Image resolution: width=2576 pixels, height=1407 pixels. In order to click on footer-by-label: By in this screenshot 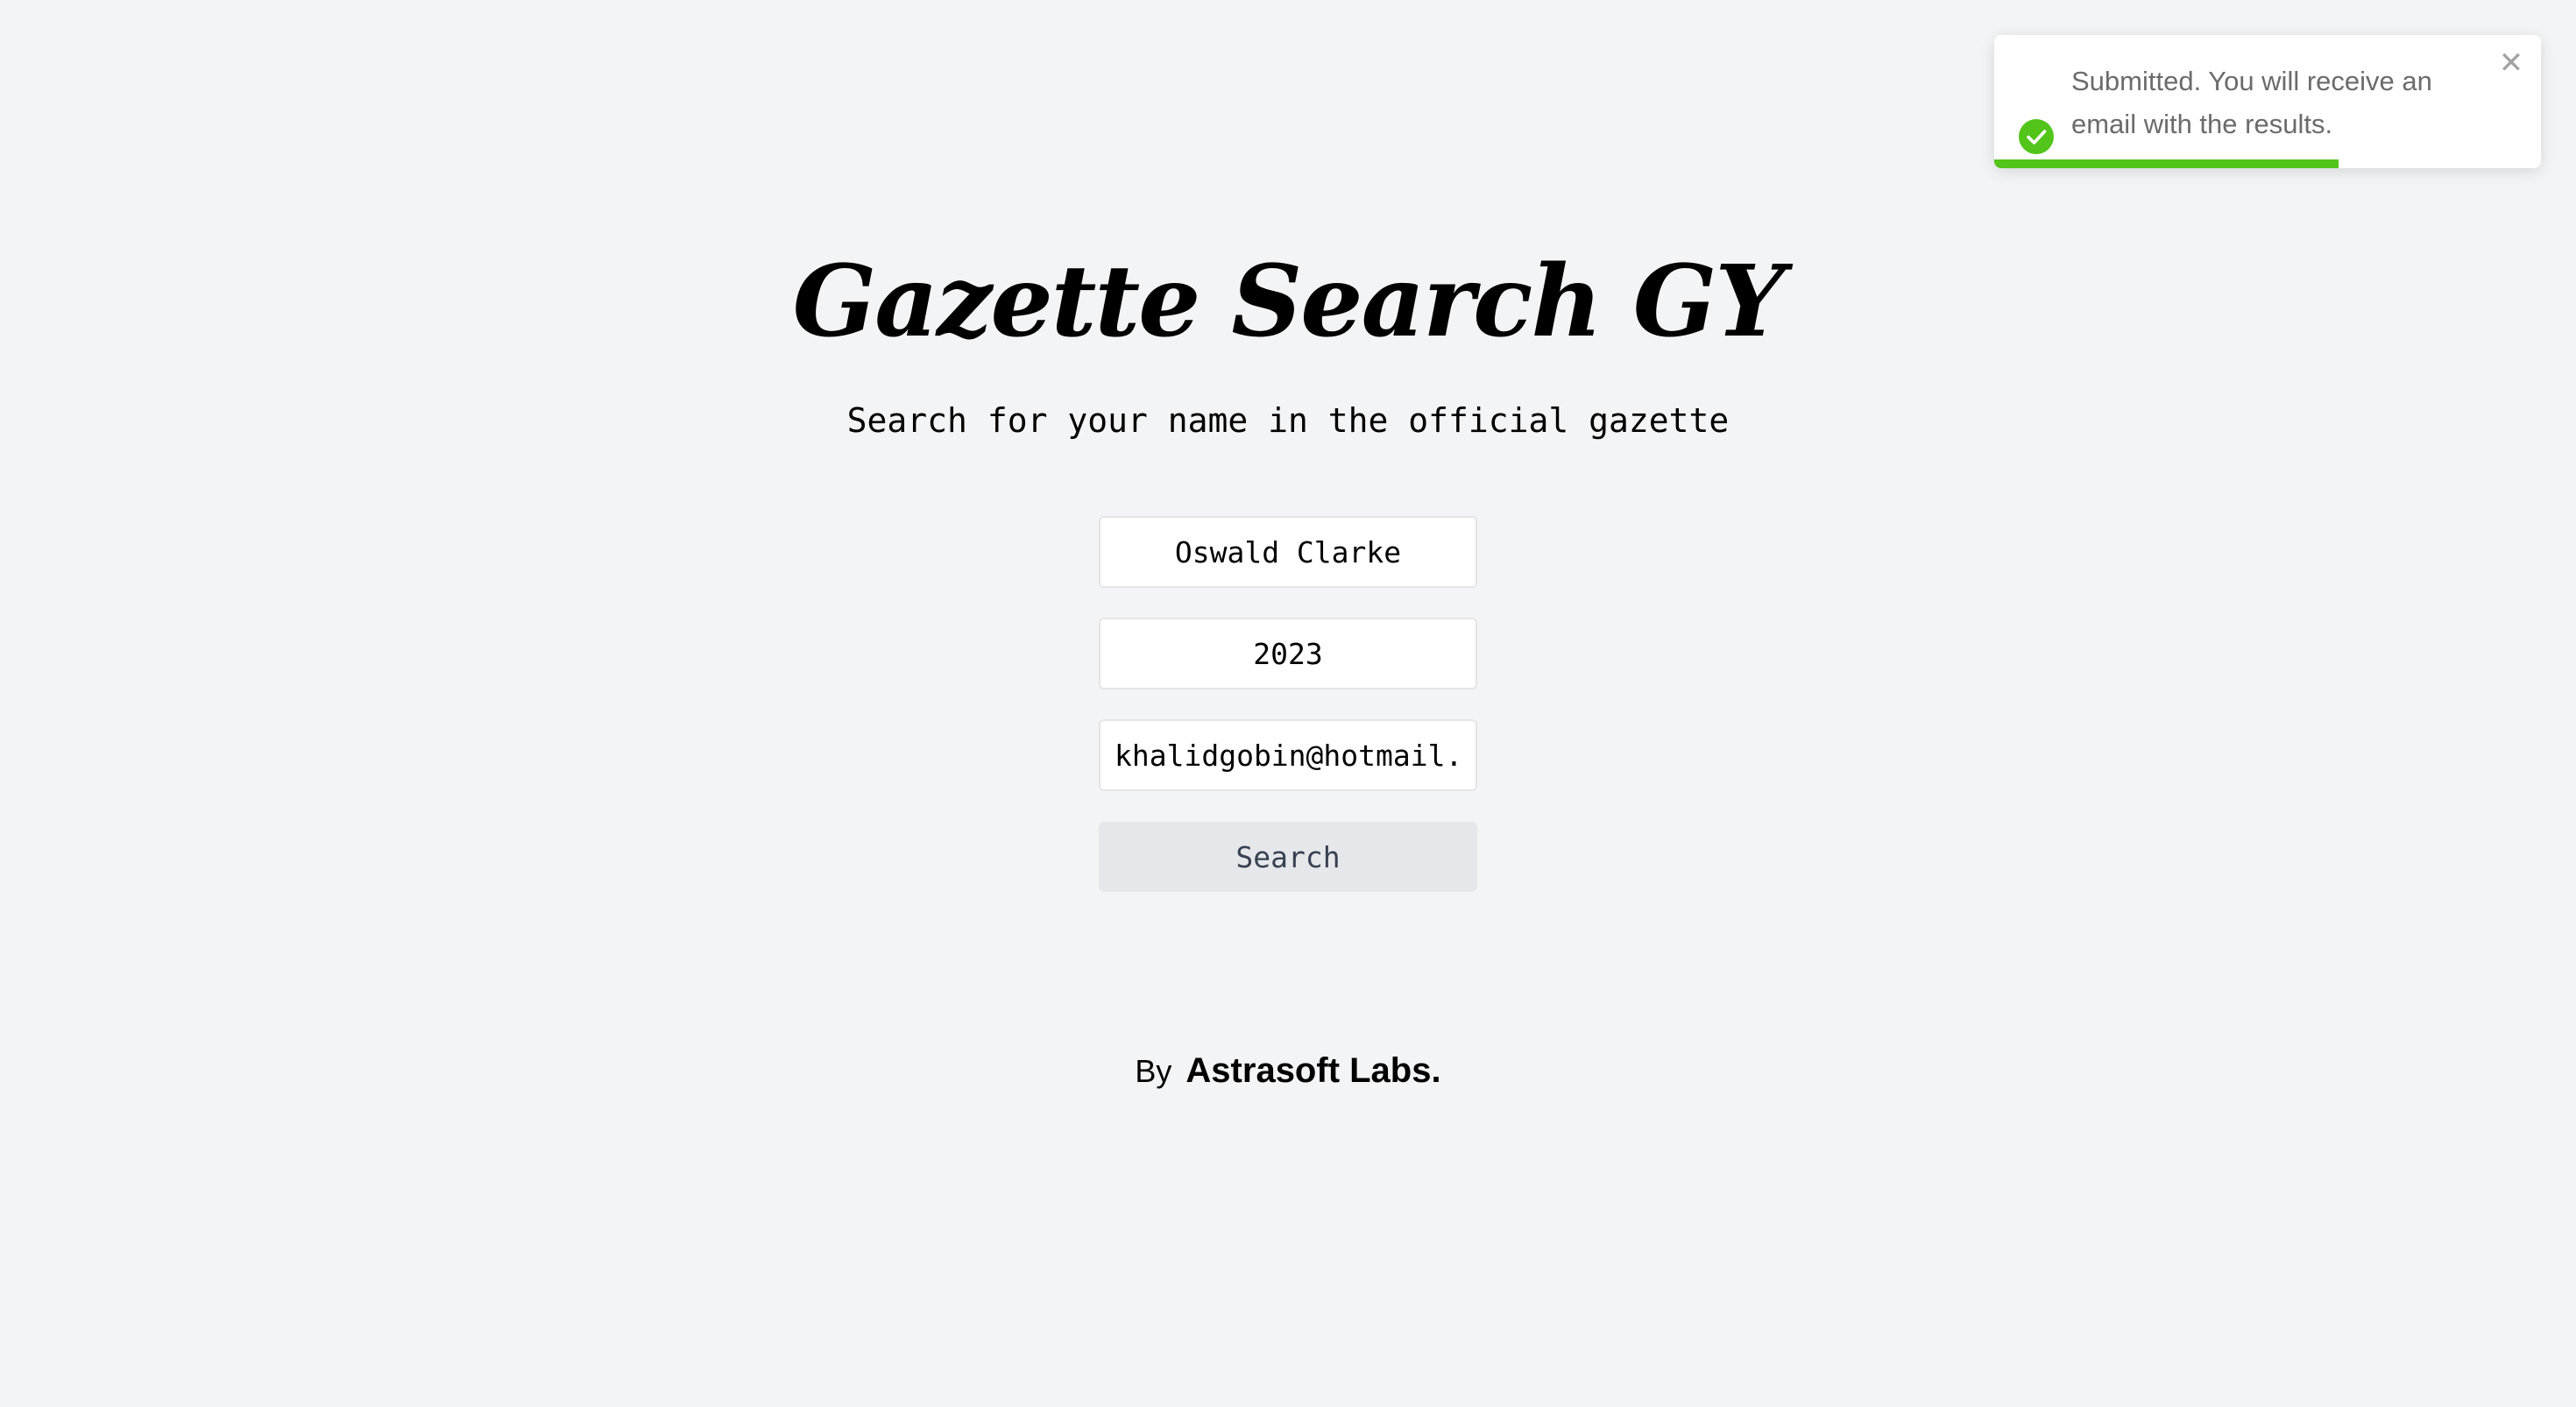, I will do `click(1153, 1071)`.